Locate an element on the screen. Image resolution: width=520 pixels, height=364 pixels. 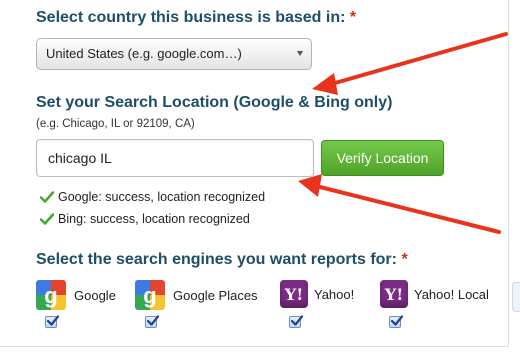
country-select: United States (e.g. google.com…) is located at coordinates (174, 54).